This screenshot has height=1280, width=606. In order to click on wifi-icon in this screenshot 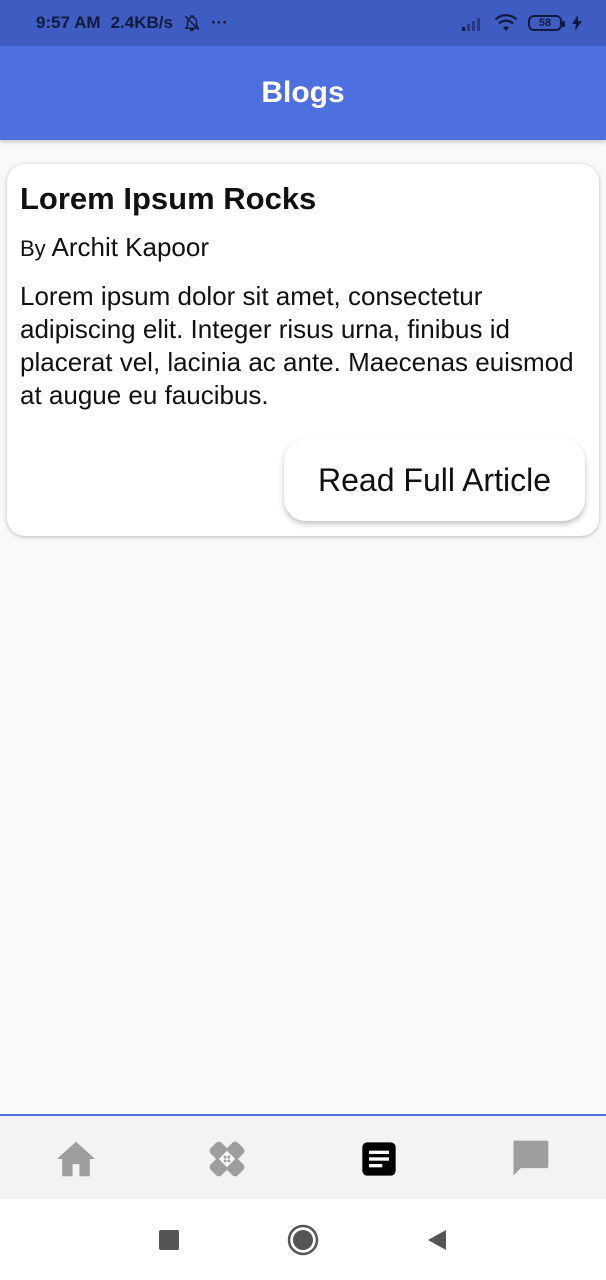, I will do `click(506, 22)`.